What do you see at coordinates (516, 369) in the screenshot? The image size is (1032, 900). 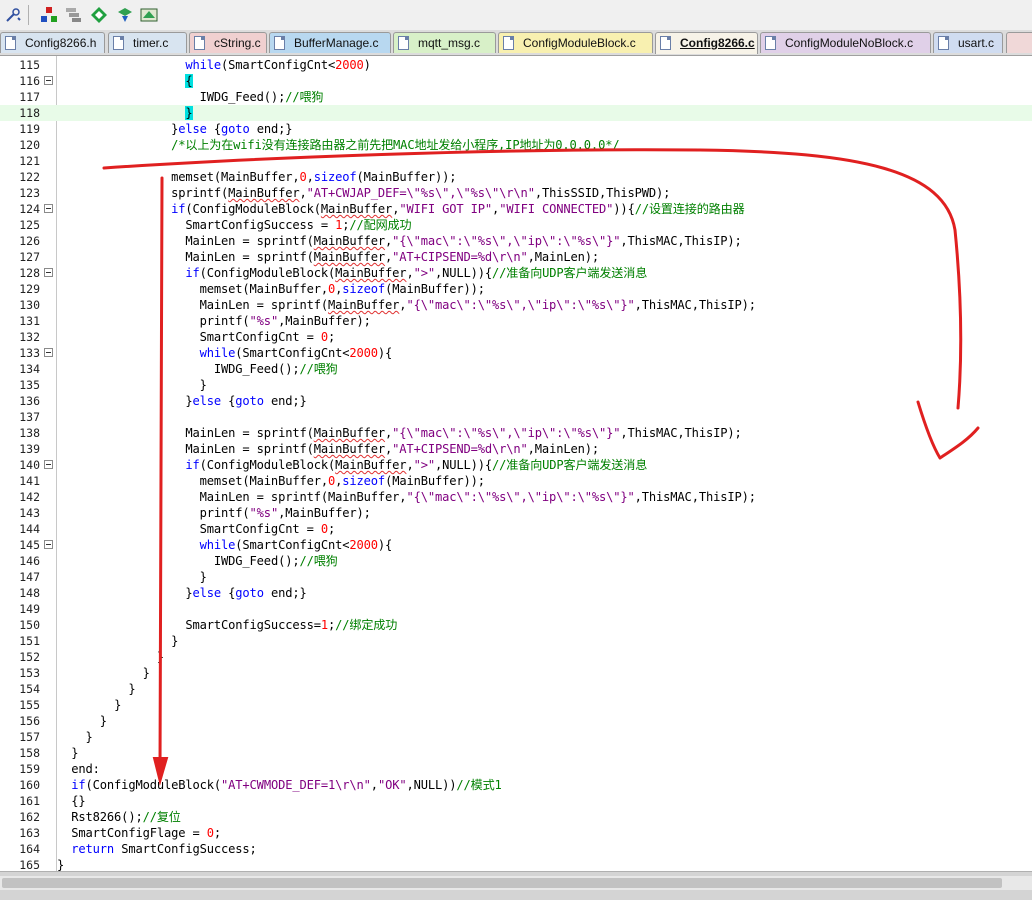 I see `code-line: 134 IWDG_Feed();//喂狗` at bounding box center [516, 369].